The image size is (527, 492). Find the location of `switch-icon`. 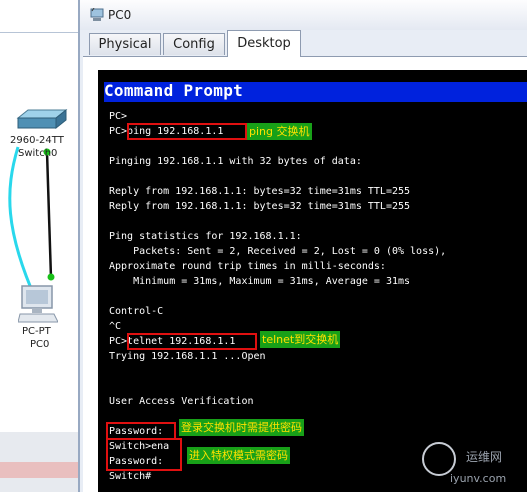

switch-icon is located at coordinates (40, 121).